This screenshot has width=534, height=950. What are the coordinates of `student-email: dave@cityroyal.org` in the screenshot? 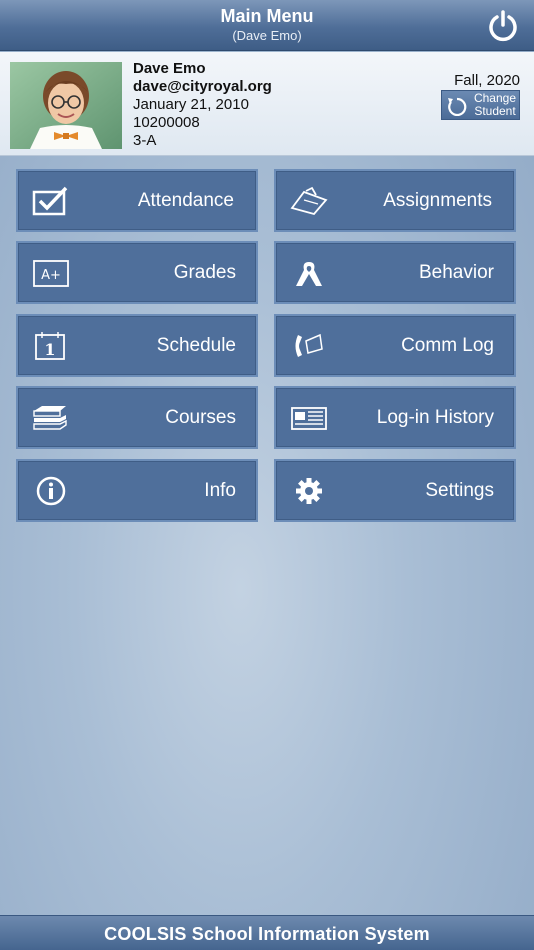 It's located at (202, 86).